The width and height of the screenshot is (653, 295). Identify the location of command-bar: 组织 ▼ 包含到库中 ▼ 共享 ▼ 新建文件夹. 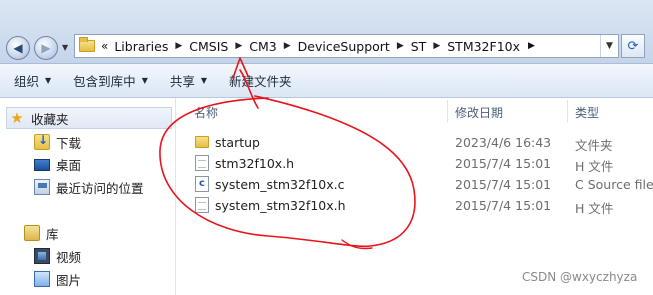
(326, 81).